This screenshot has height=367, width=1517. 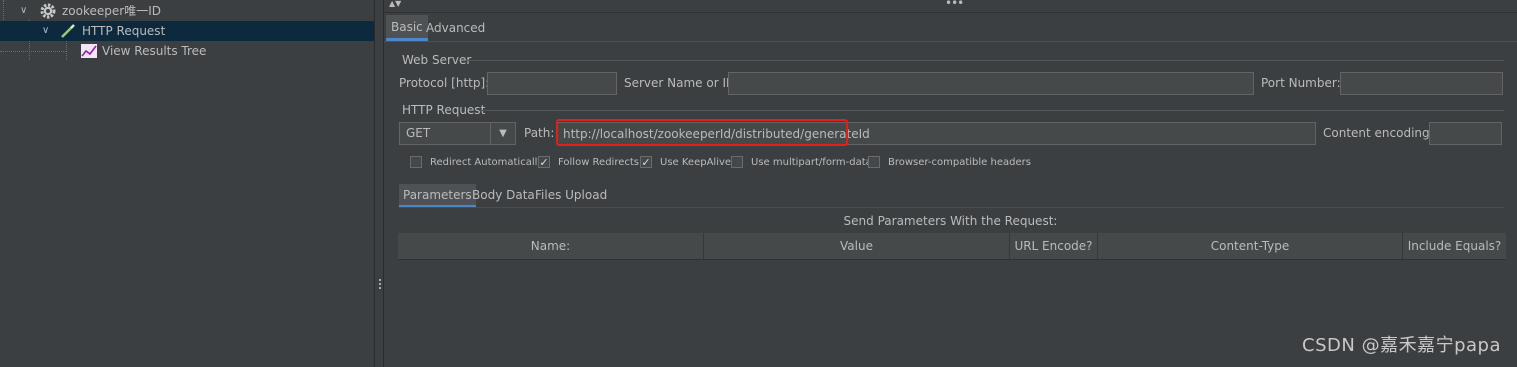 I want to click on column-header-include-equals: Include Equals?, so click(x=1454, y=246).